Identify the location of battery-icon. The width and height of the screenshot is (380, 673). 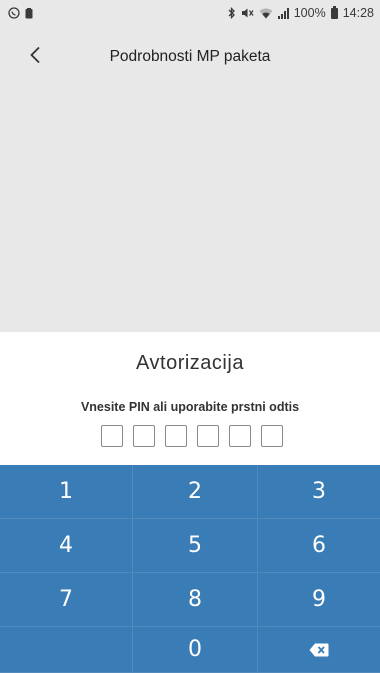
(334, 12).